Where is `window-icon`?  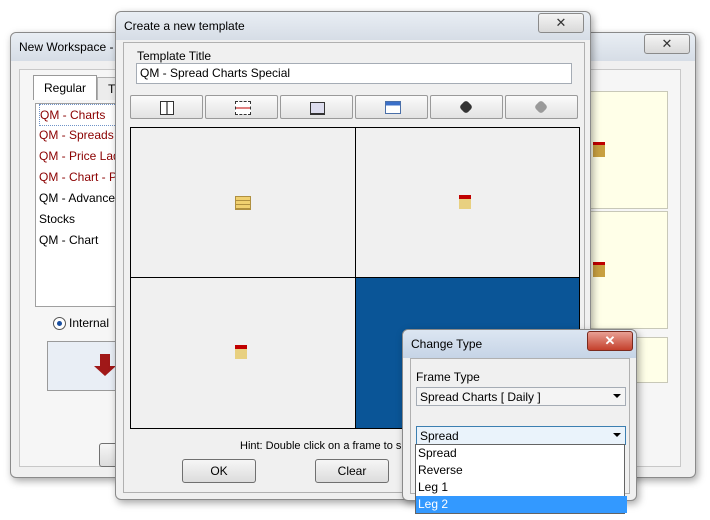
window-icon is located at coordinates (393, 107).